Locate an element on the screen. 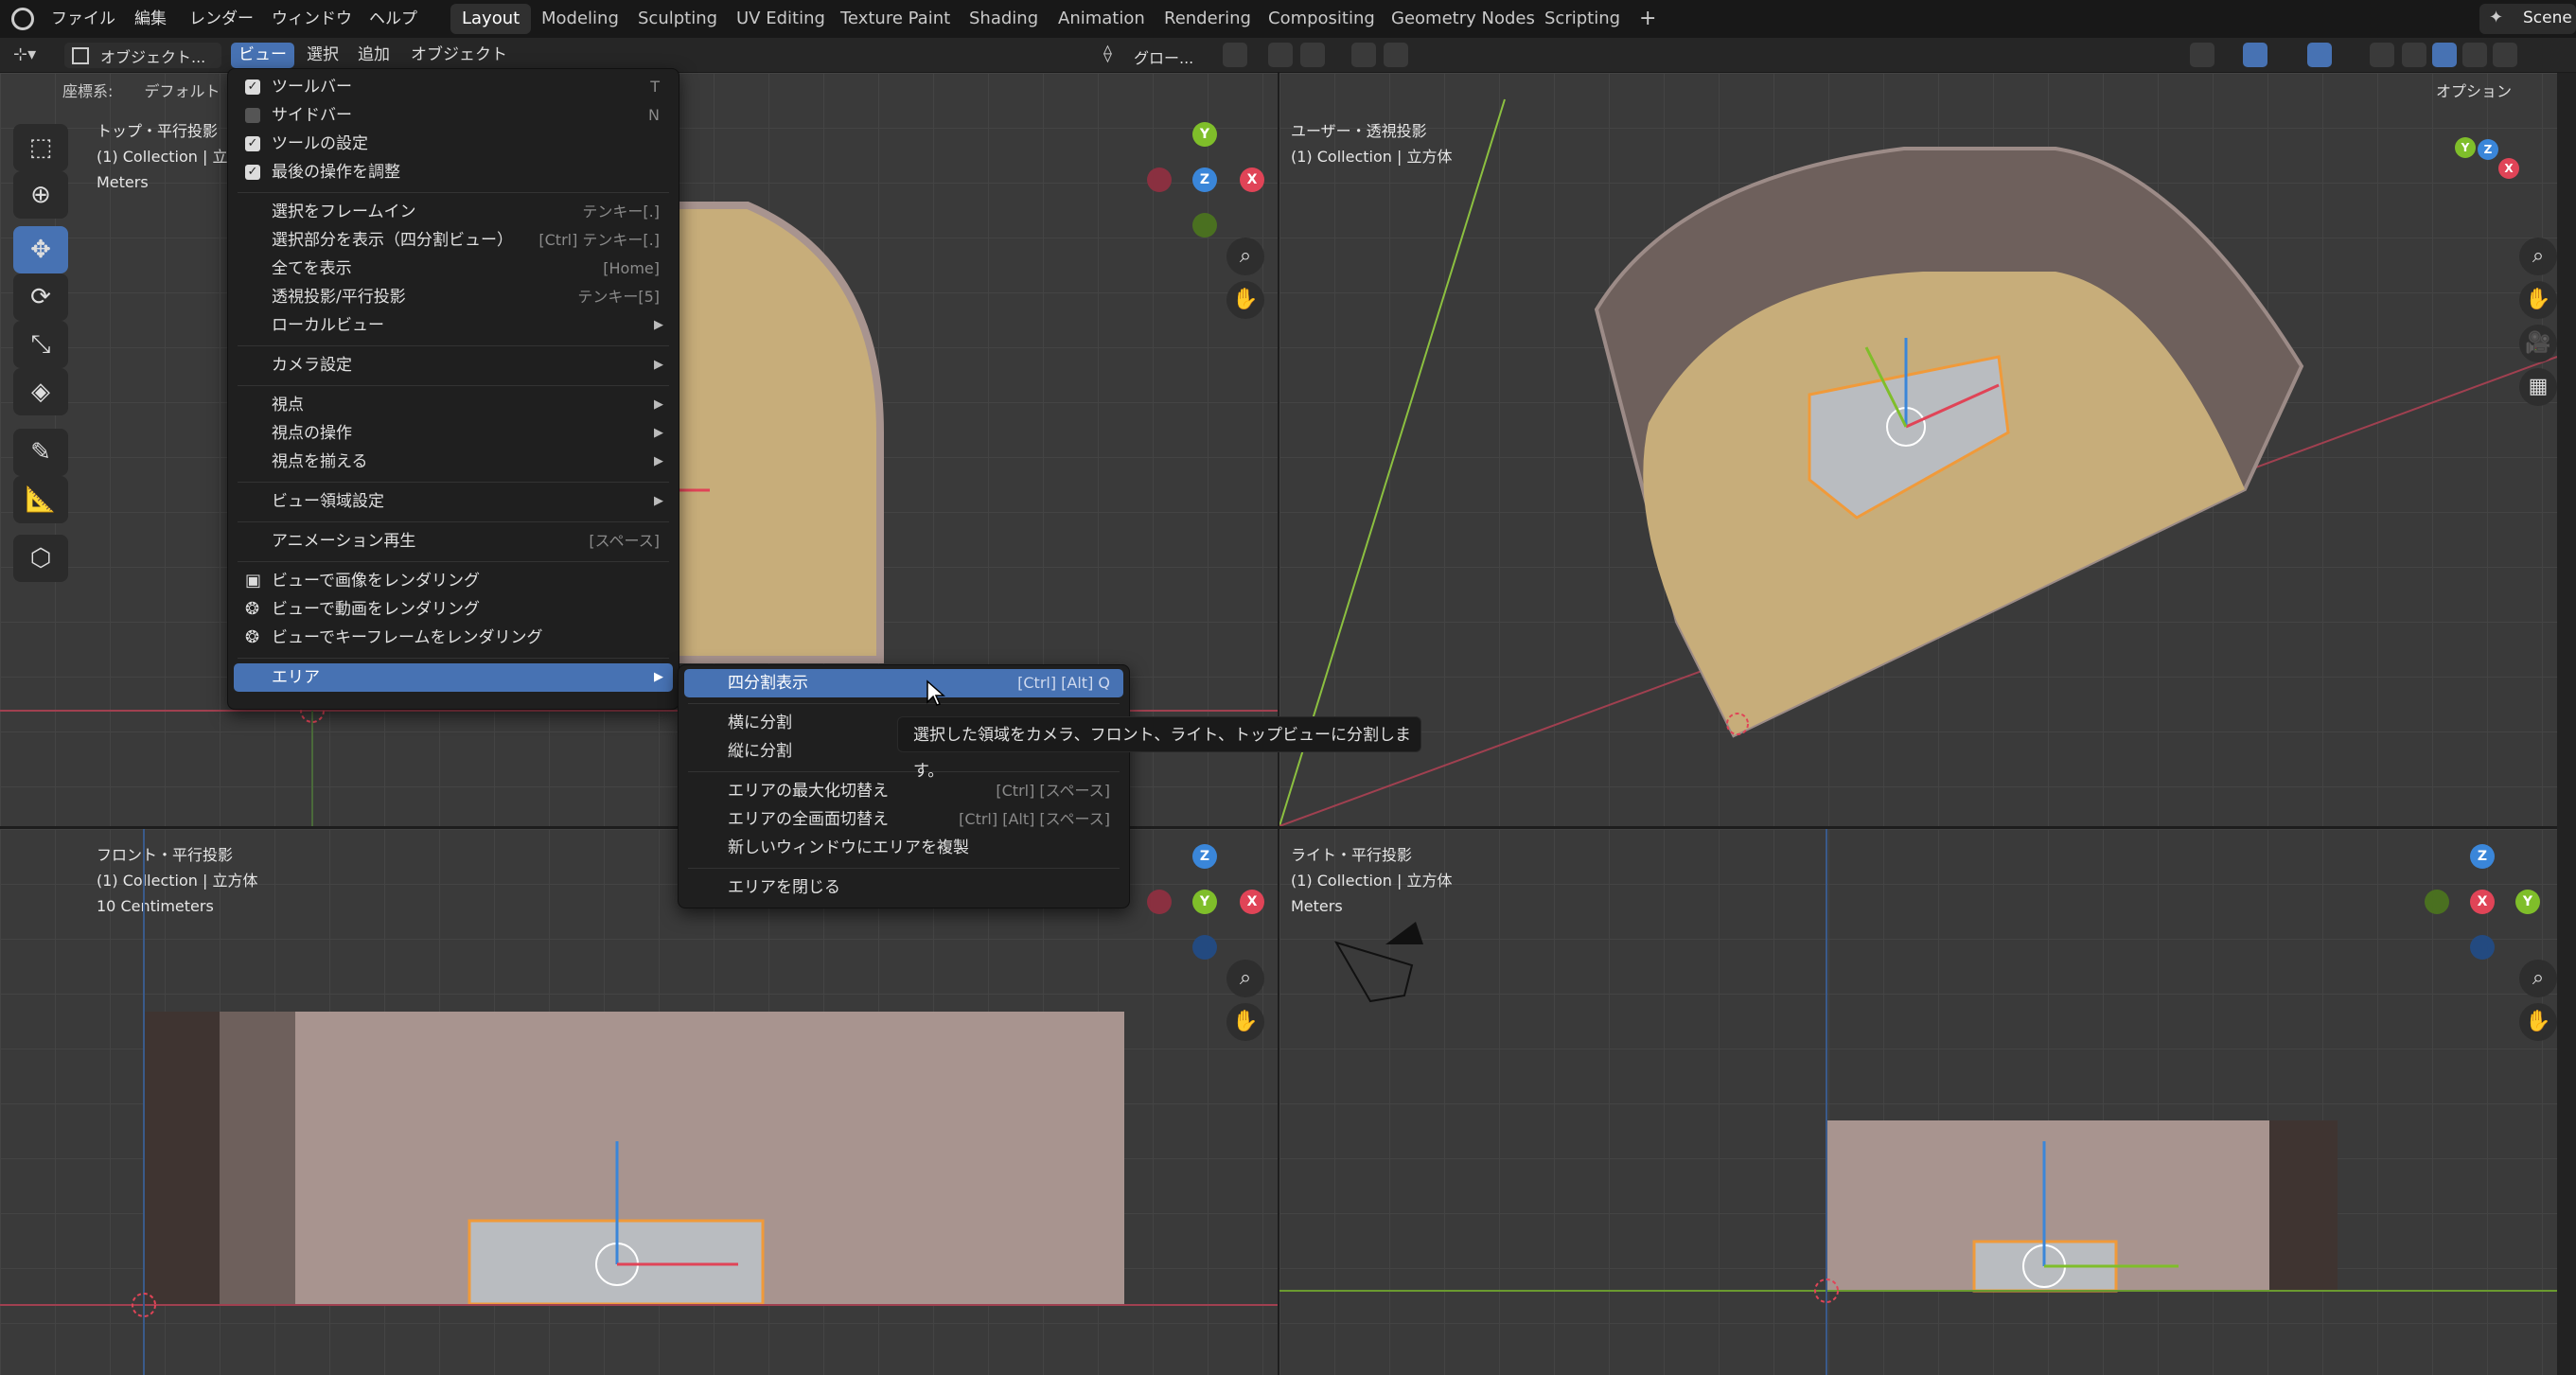 The height and width of the screenshot is (1375, 2576). menu-item-close-area: エリアを閉じる is located at coordinates (903, 887).